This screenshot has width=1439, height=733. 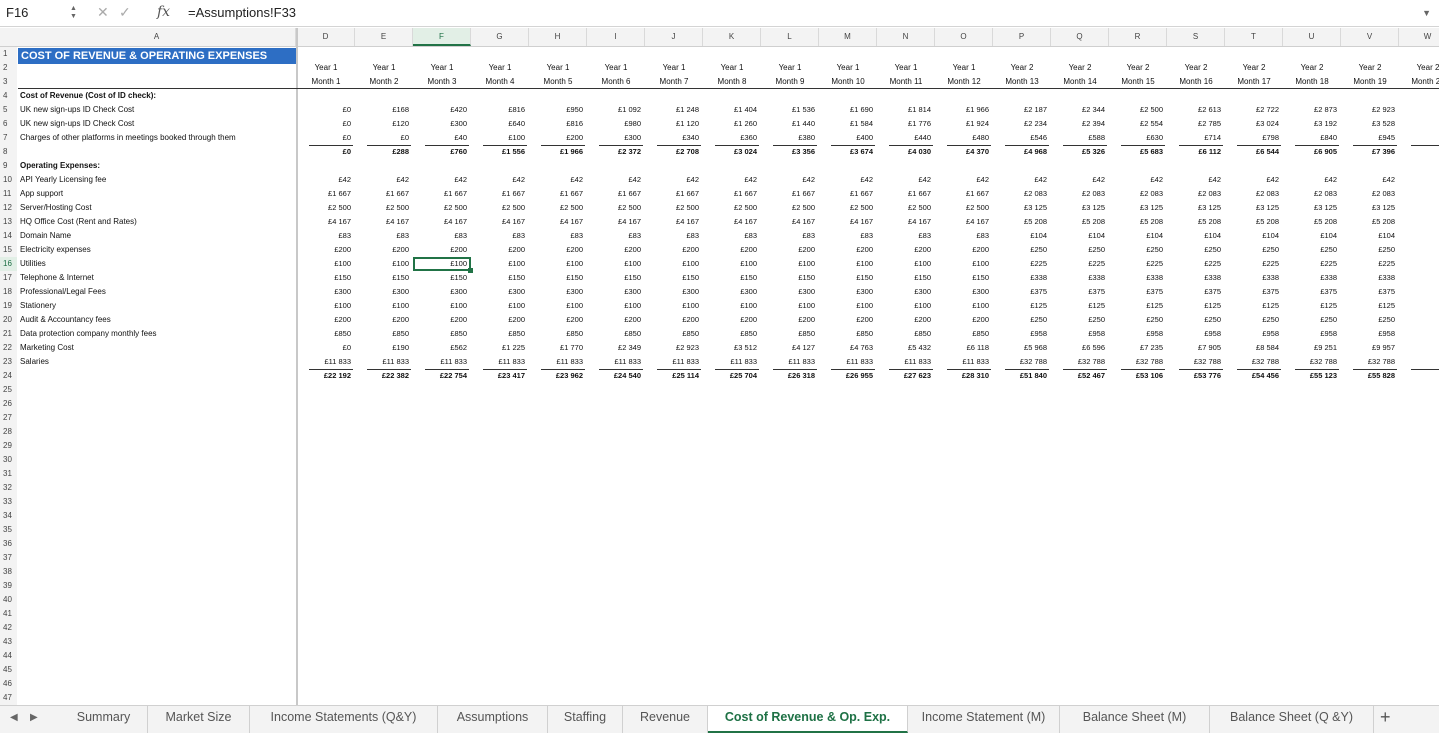 What do you see at coordinates (384, 124) in the screenshot?
I see `data-cell: £120` at bounding box center [384, 124].